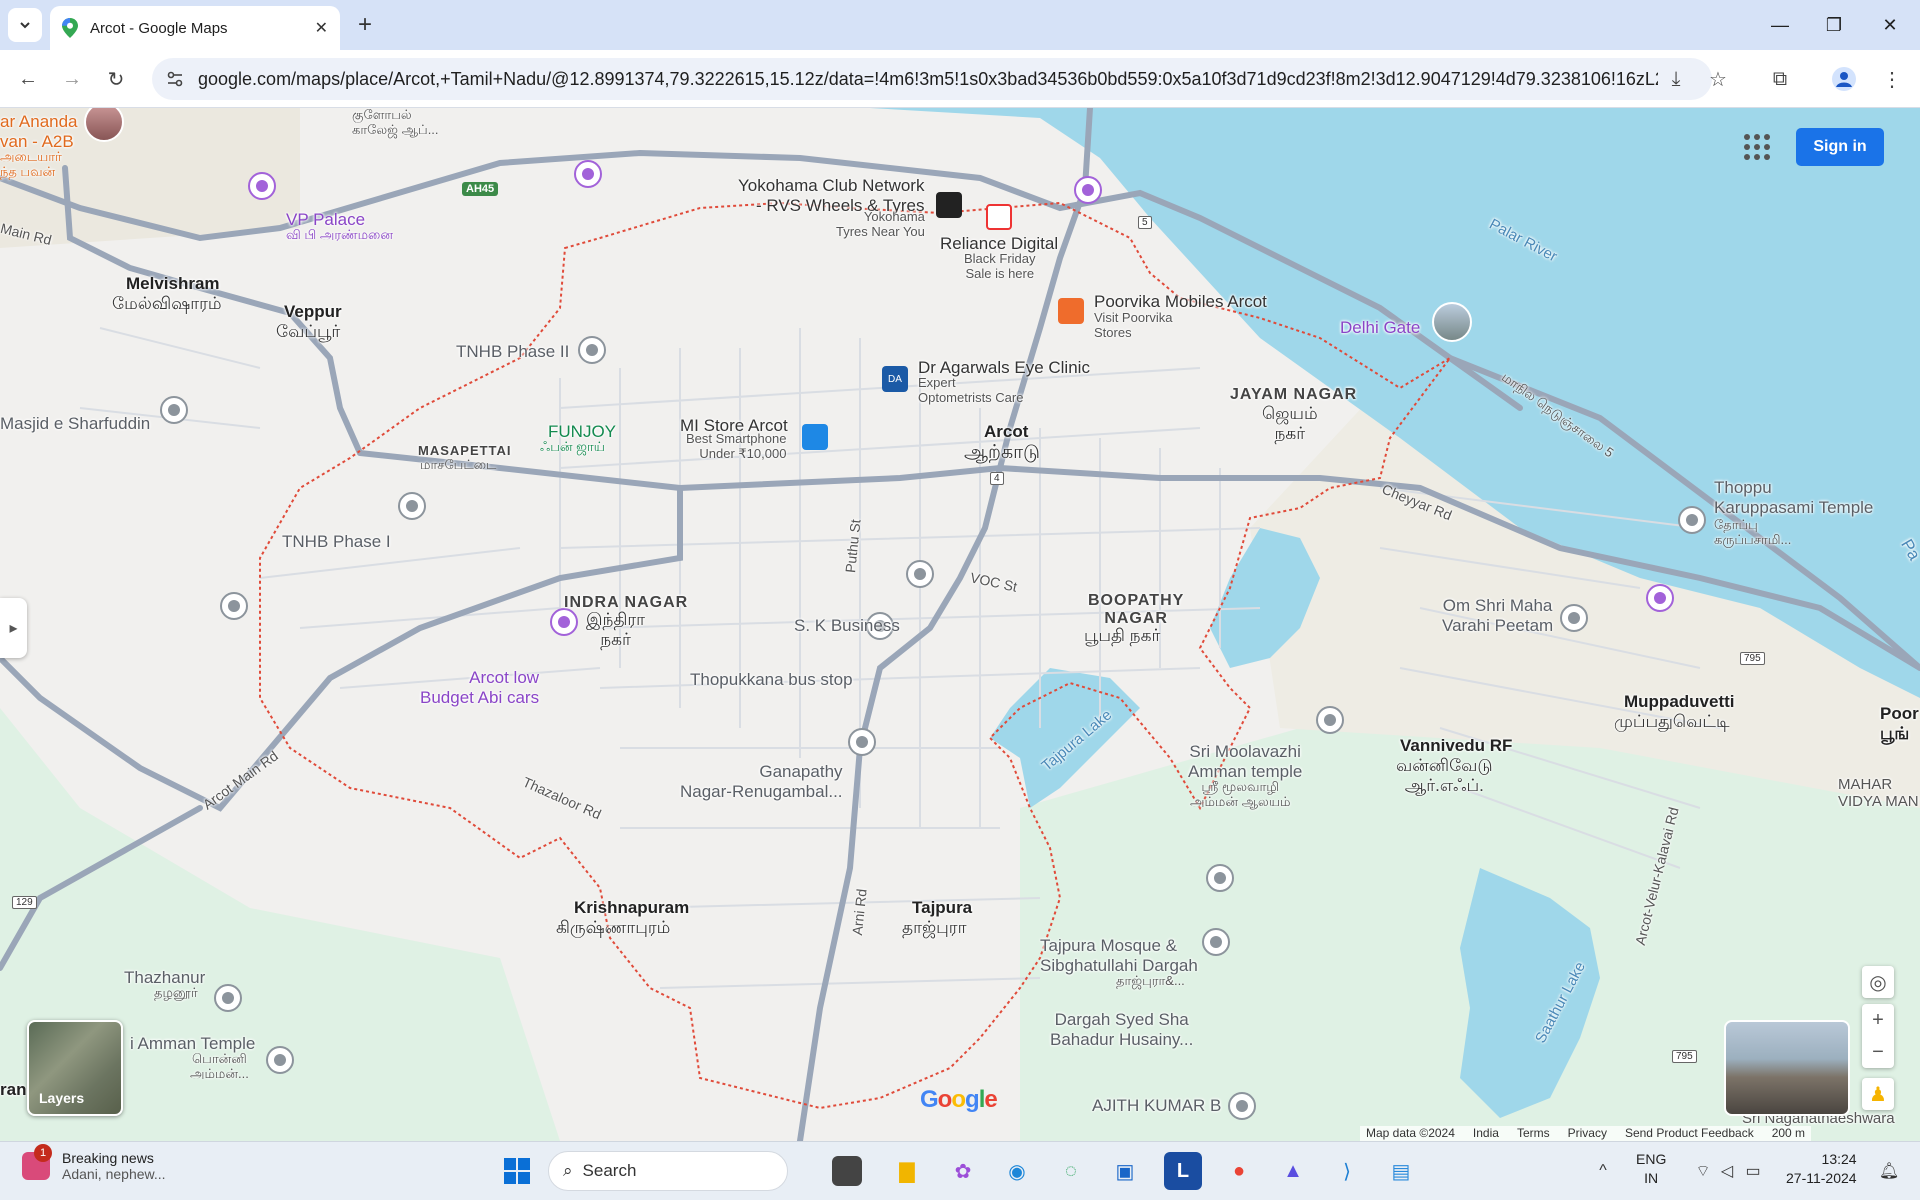 The height and width of the screenshot is (1200, 1920). I want to click on label-poo: Poor பூங், so click(1899, 723).